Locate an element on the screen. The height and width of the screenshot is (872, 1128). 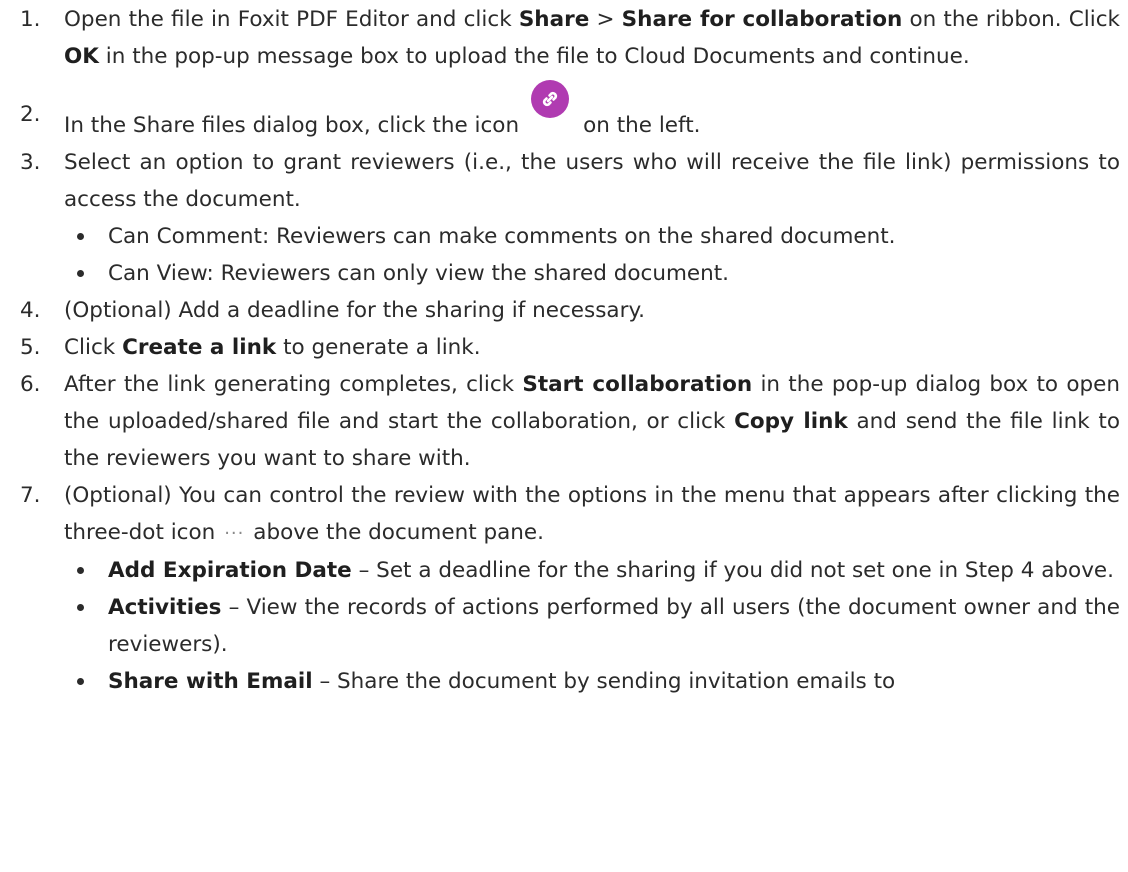
ui-term-share-with-email: Share with Email is located at coordinates (210, 681).